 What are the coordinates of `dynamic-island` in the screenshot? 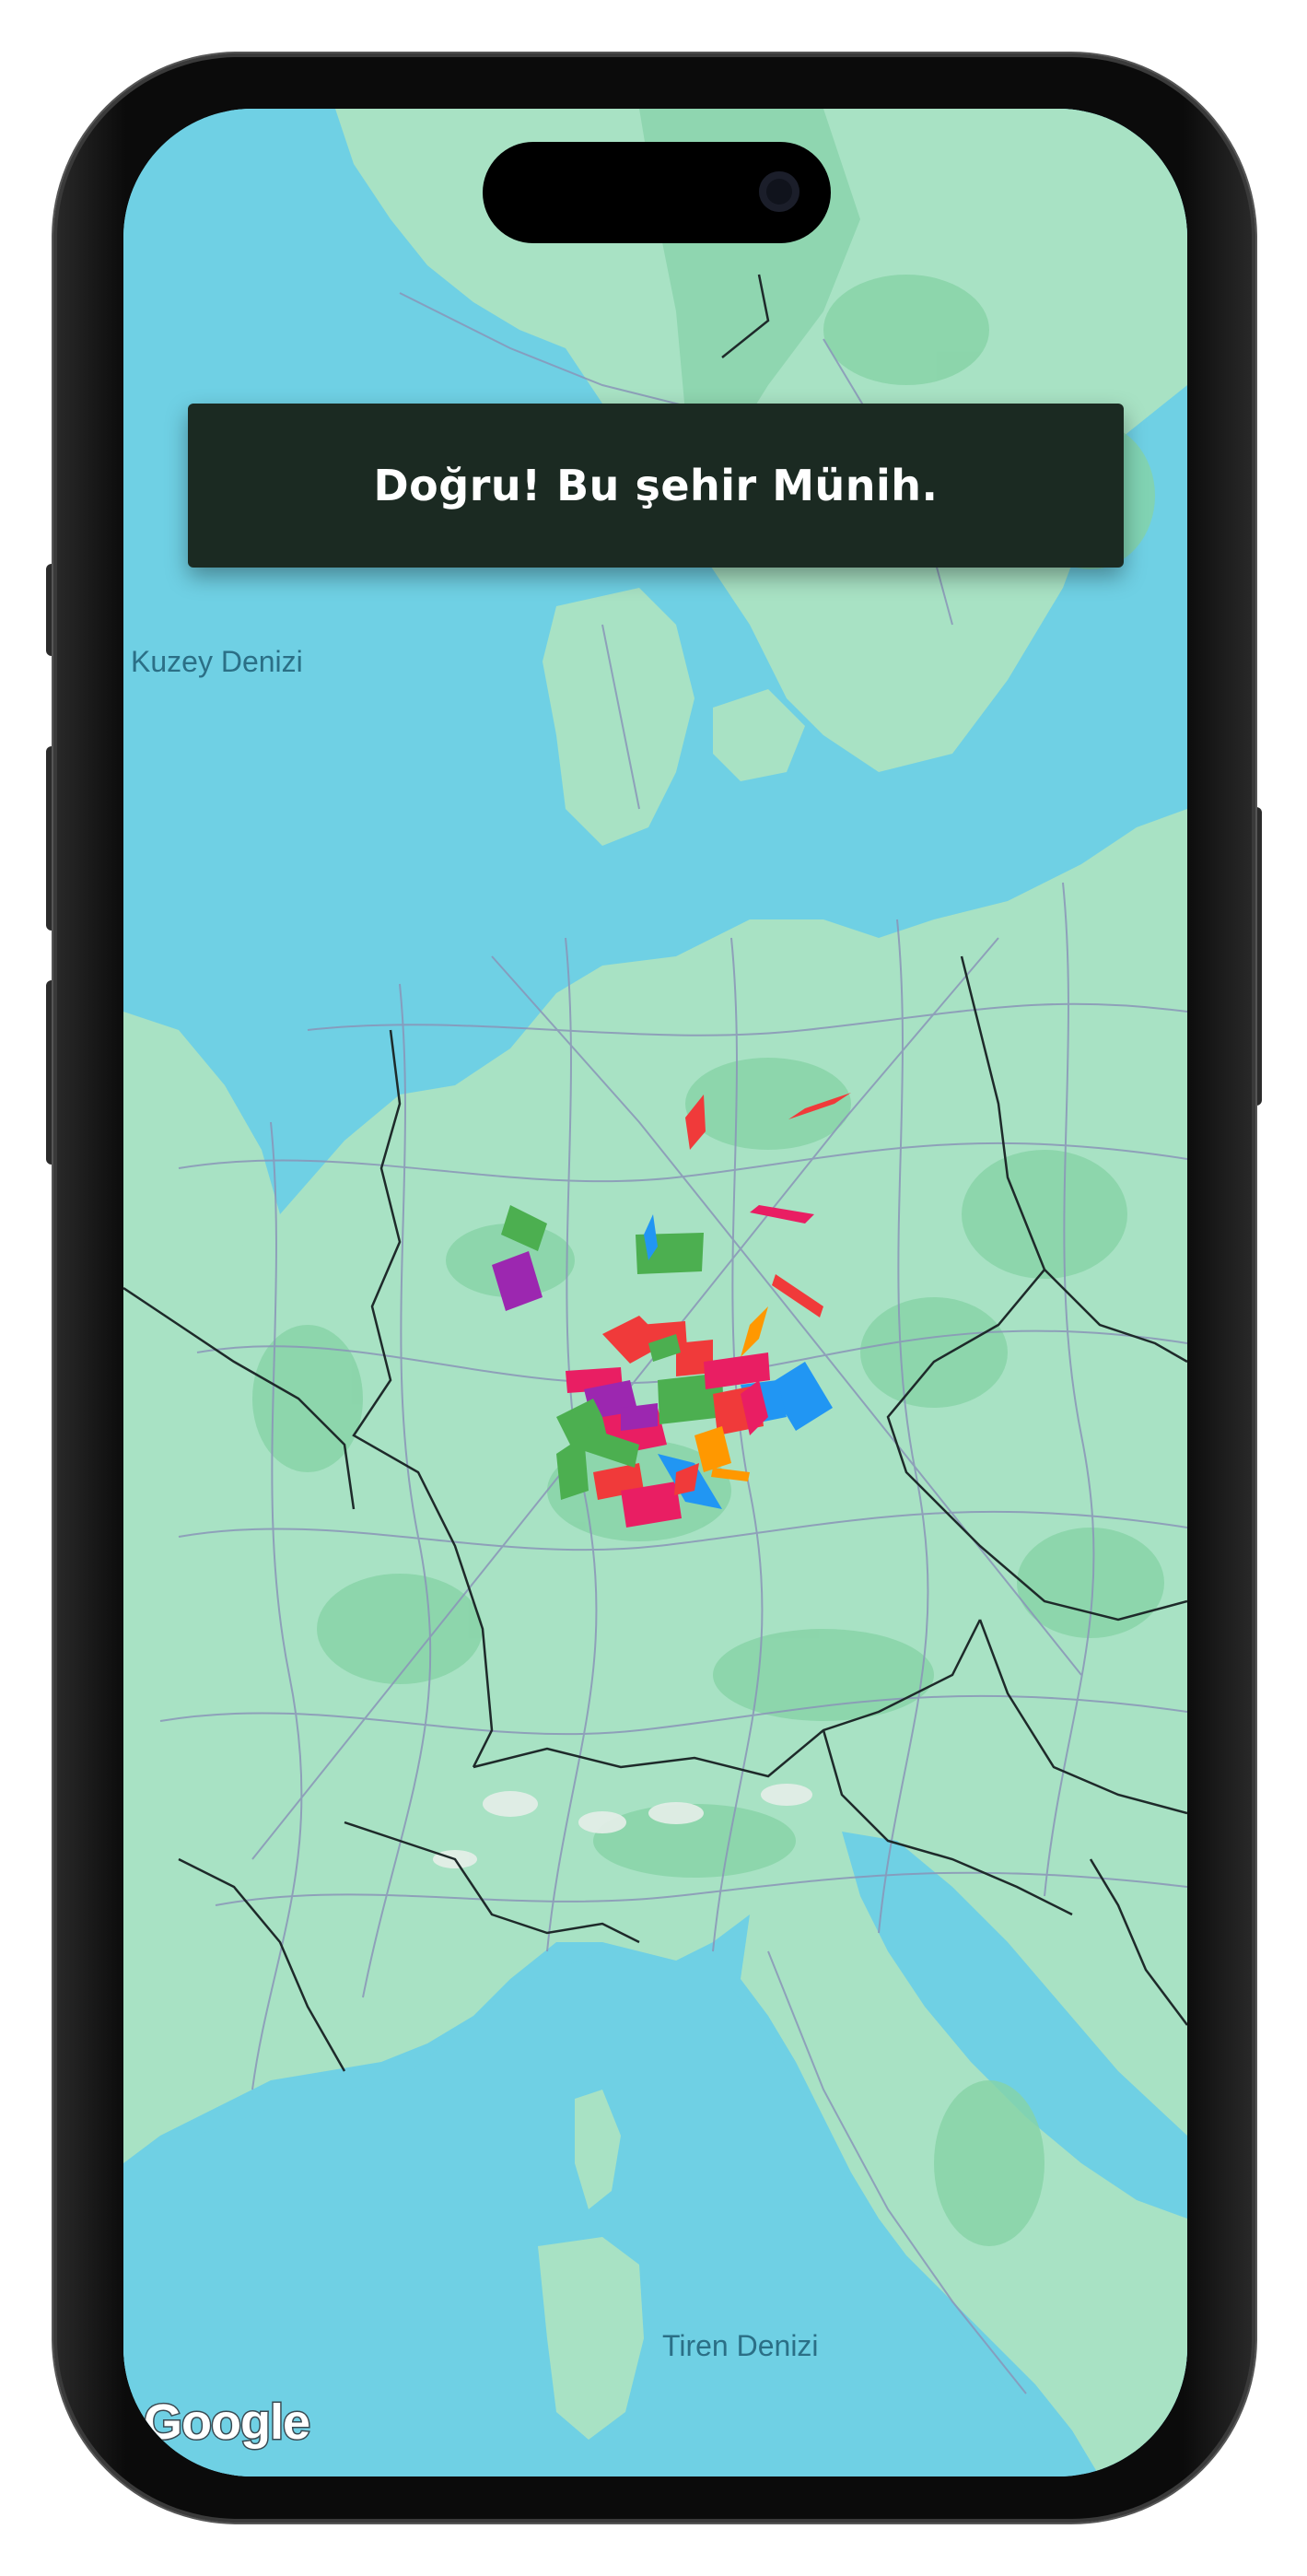 It's located at (657, 192).